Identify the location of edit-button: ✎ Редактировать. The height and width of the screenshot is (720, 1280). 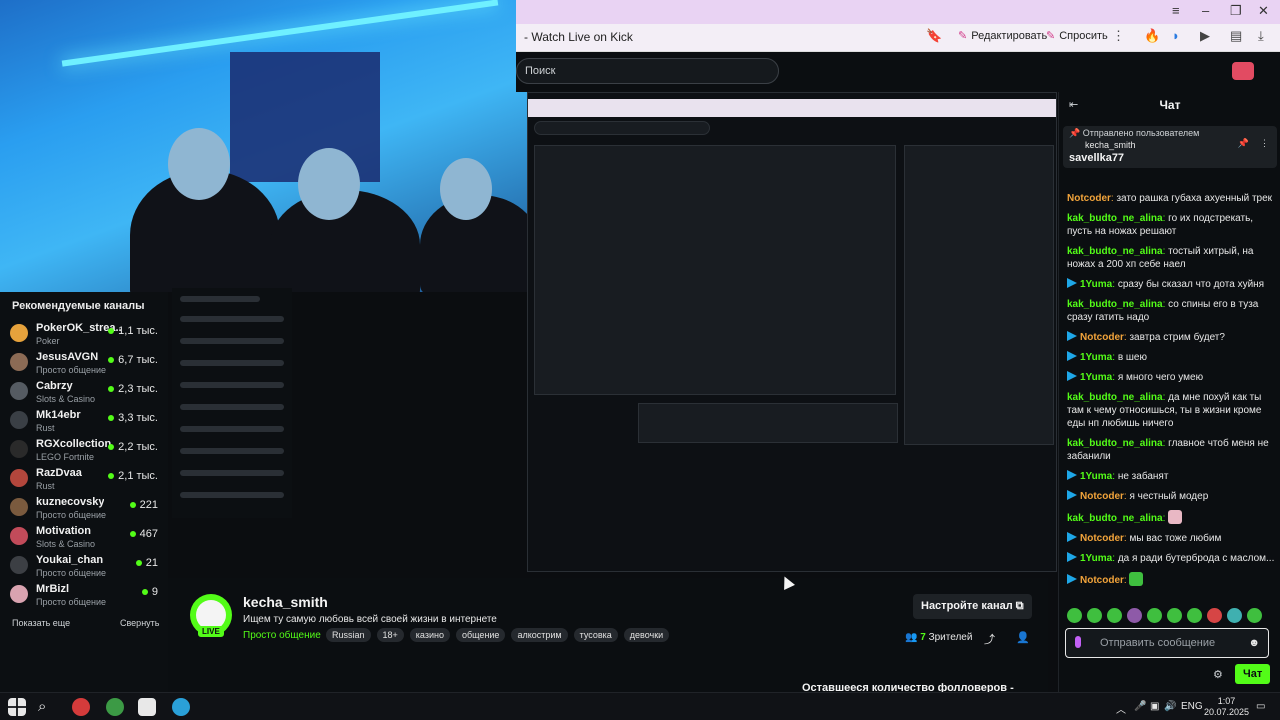
(1003, 36).